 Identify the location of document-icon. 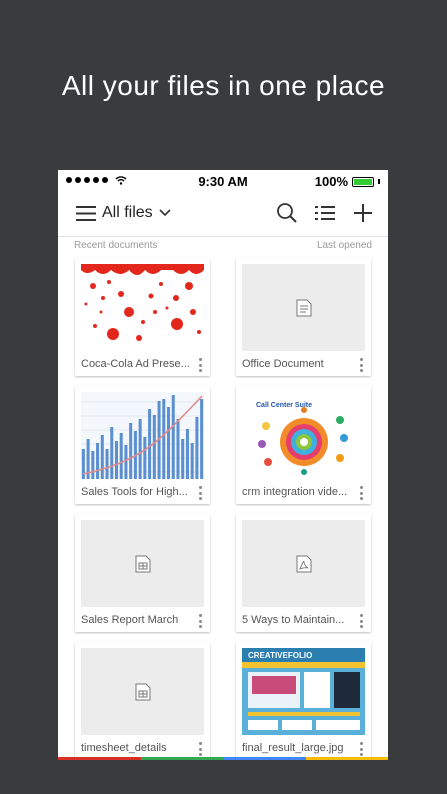
(303, 307).